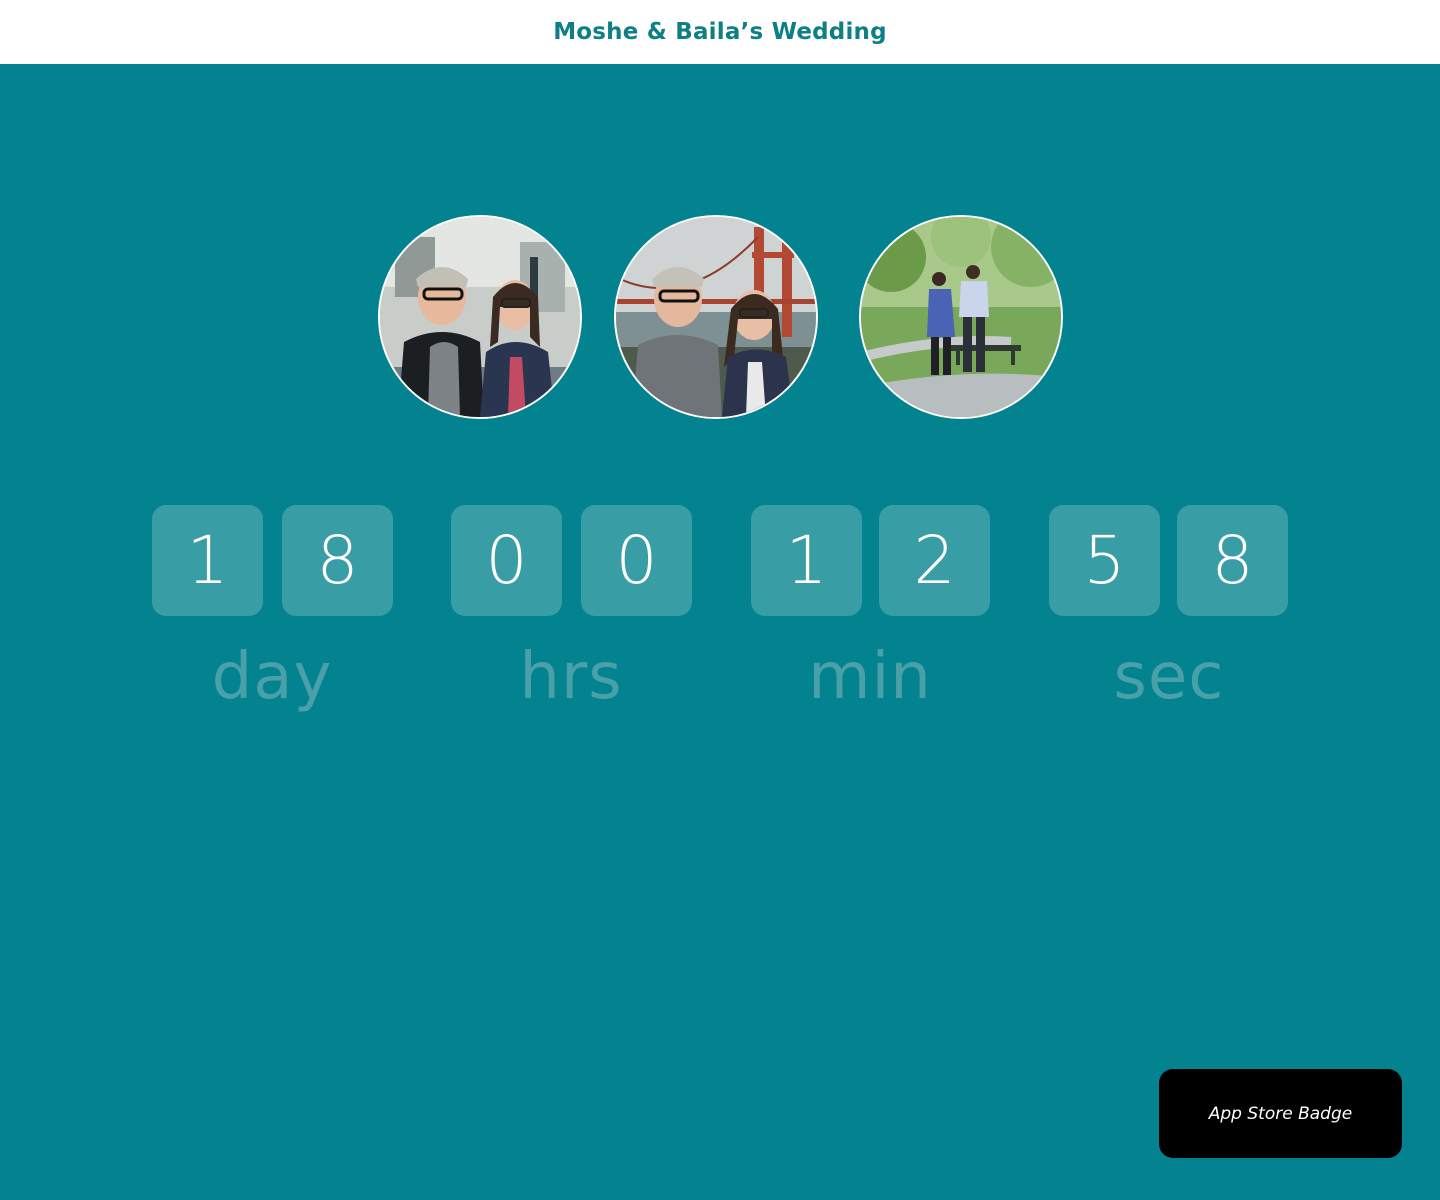 This screenshot has height=1200, width=1440. Describe the element at coordinates (1104, 560) in the screenshot. I see `seconds-digit-tens: 5` at that location.